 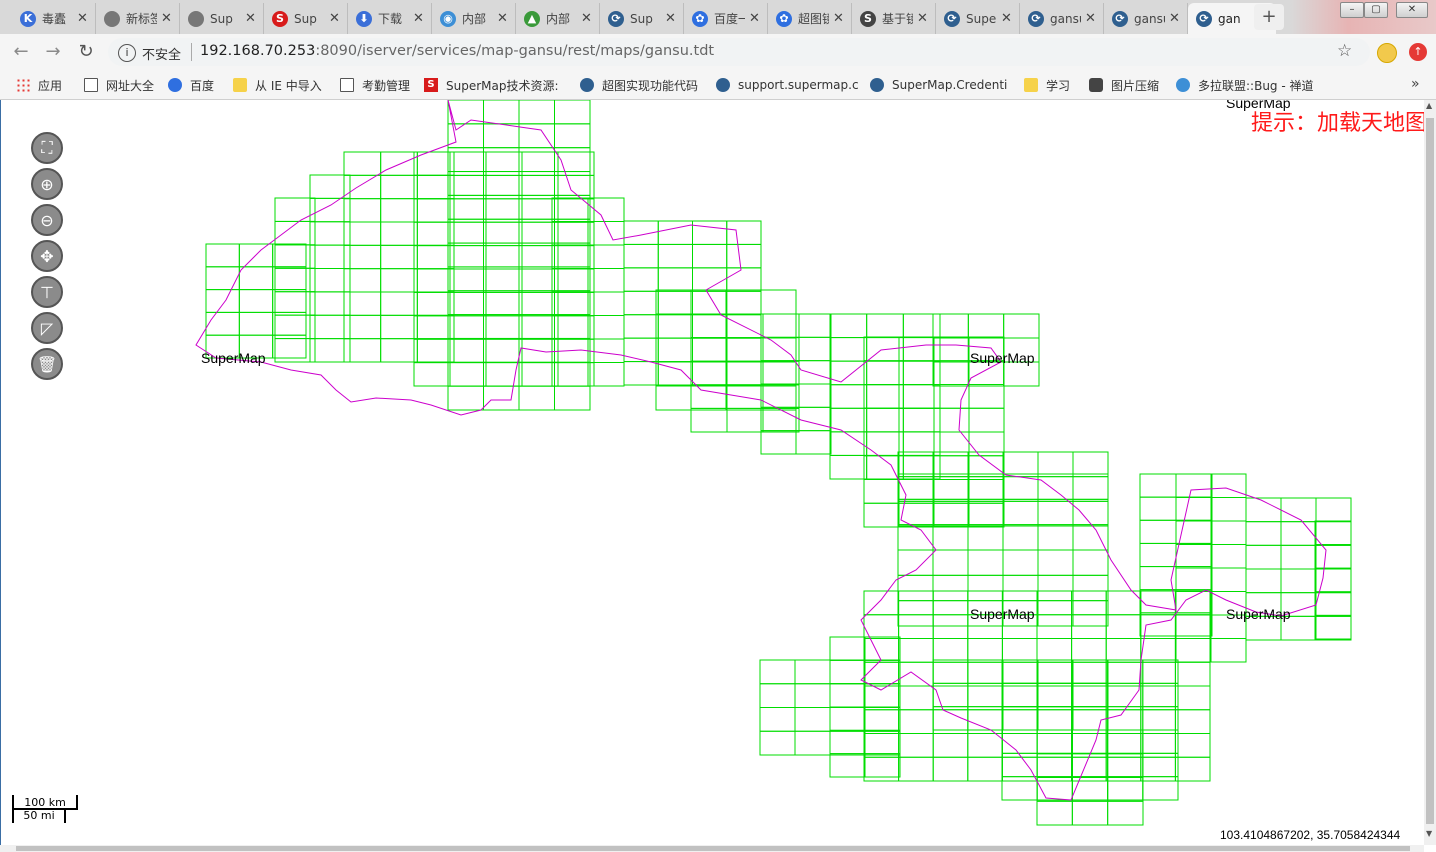 I want to click on paw-icon, so click(x=175, y=85).